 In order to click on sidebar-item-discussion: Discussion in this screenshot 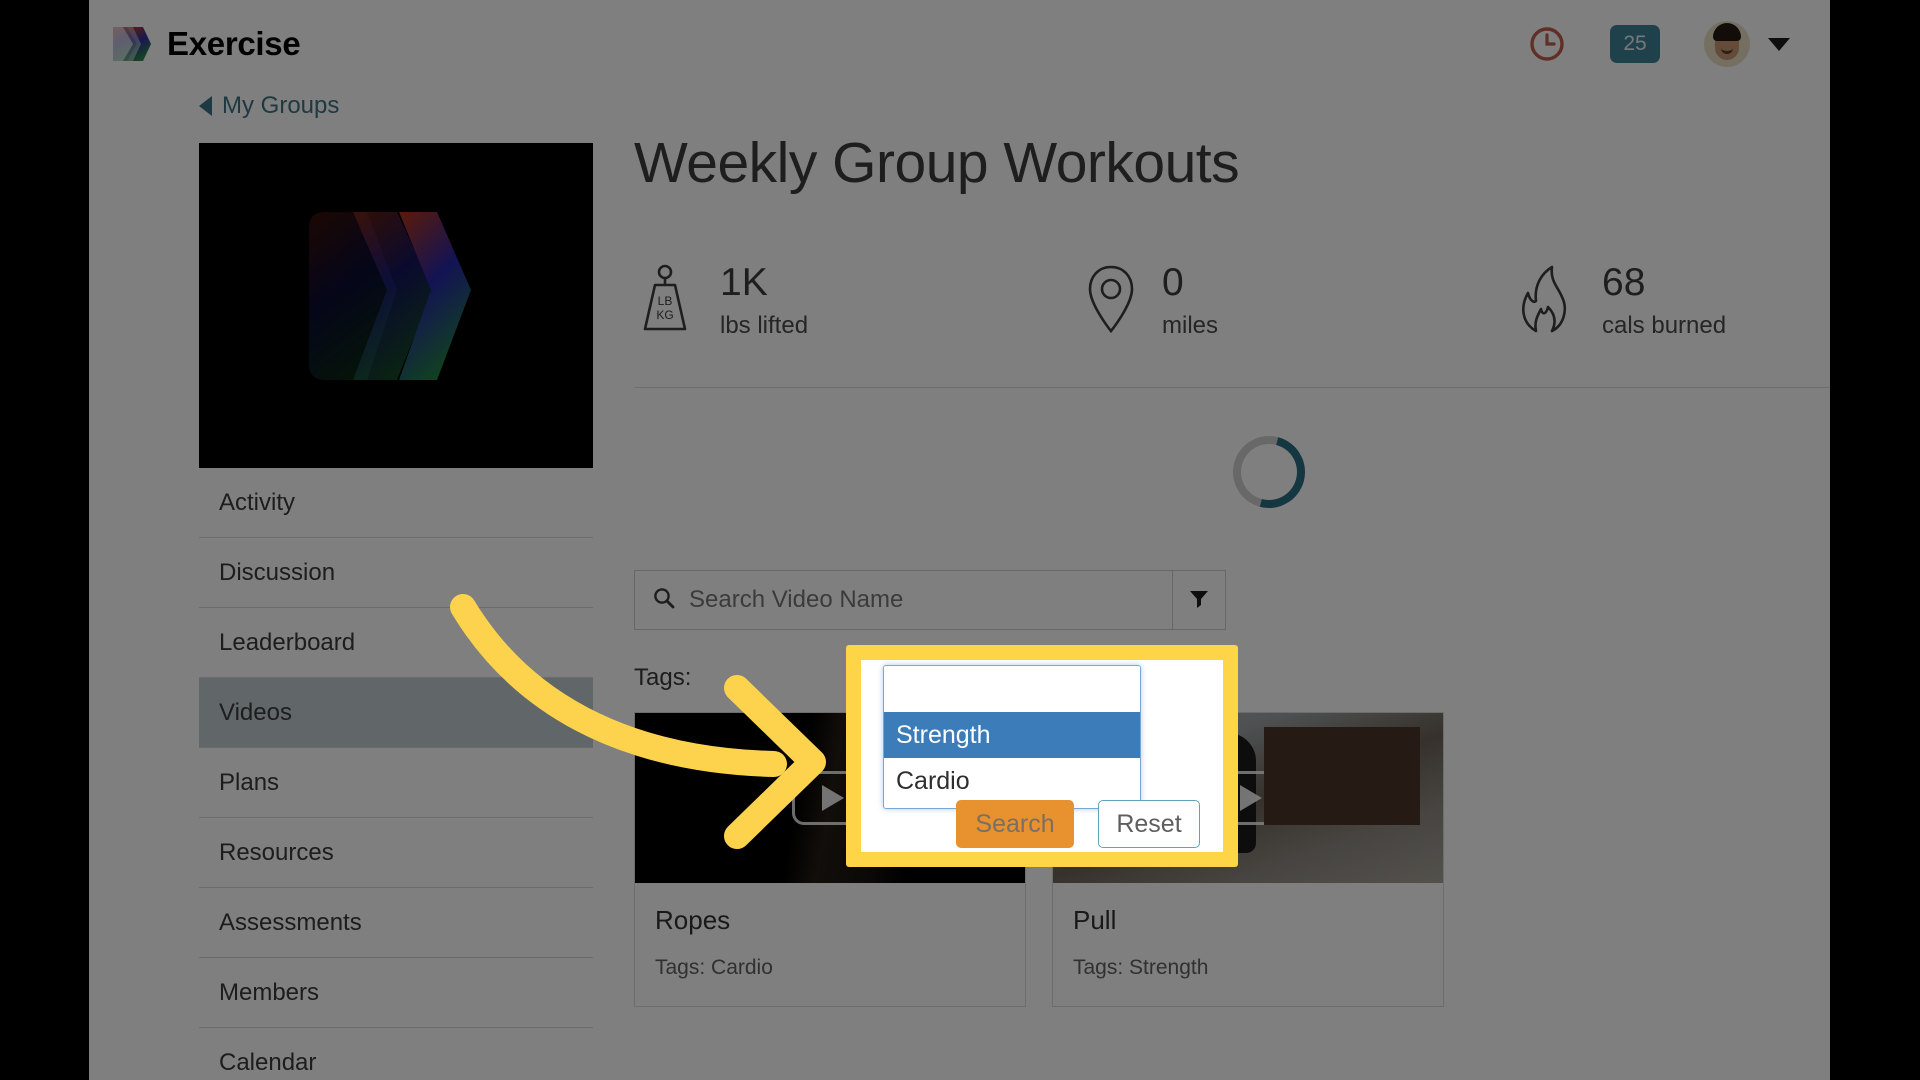, I will do `click(396, 573)`.